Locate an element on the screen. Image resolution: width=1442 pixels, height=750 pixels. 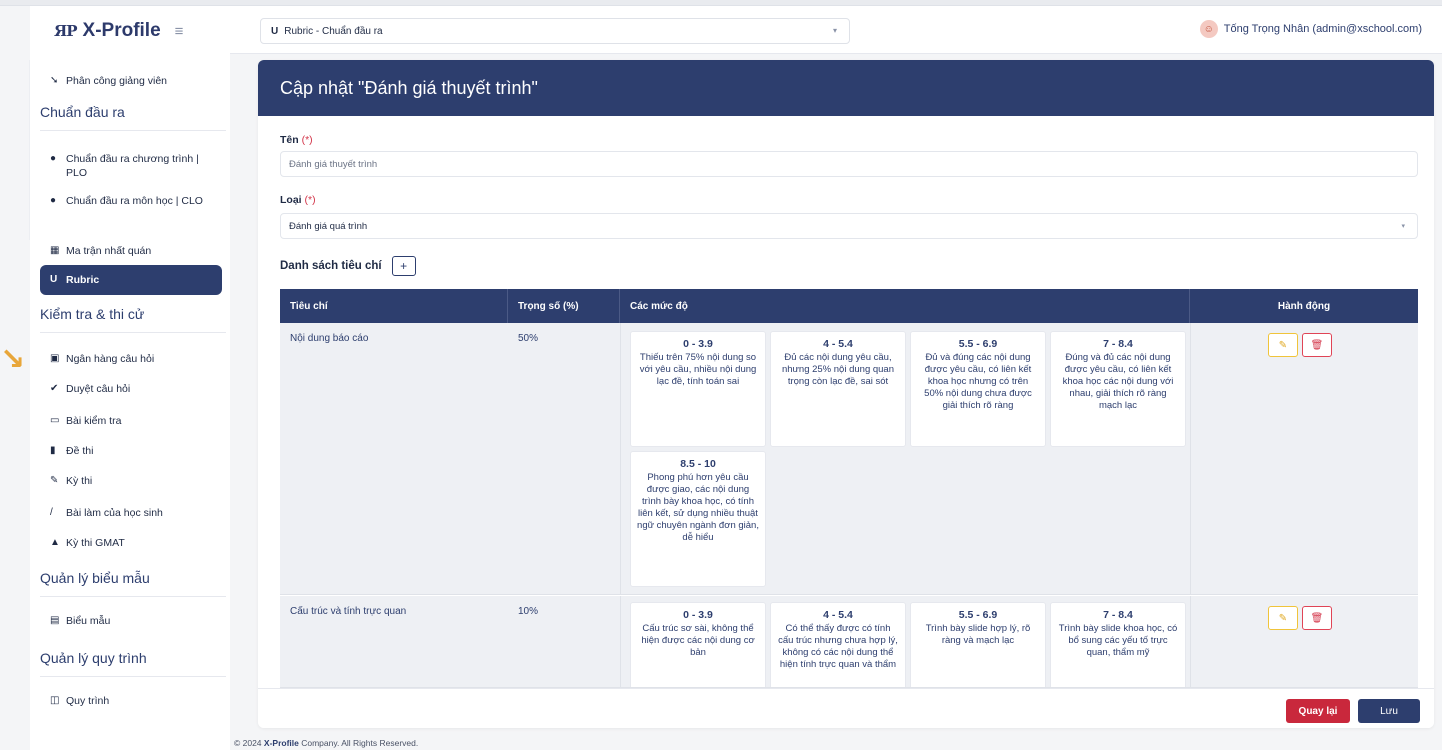
sidebar-item-label: Chuẩn đầu ra chương trình | PLO is located at coordinates (132, 166).